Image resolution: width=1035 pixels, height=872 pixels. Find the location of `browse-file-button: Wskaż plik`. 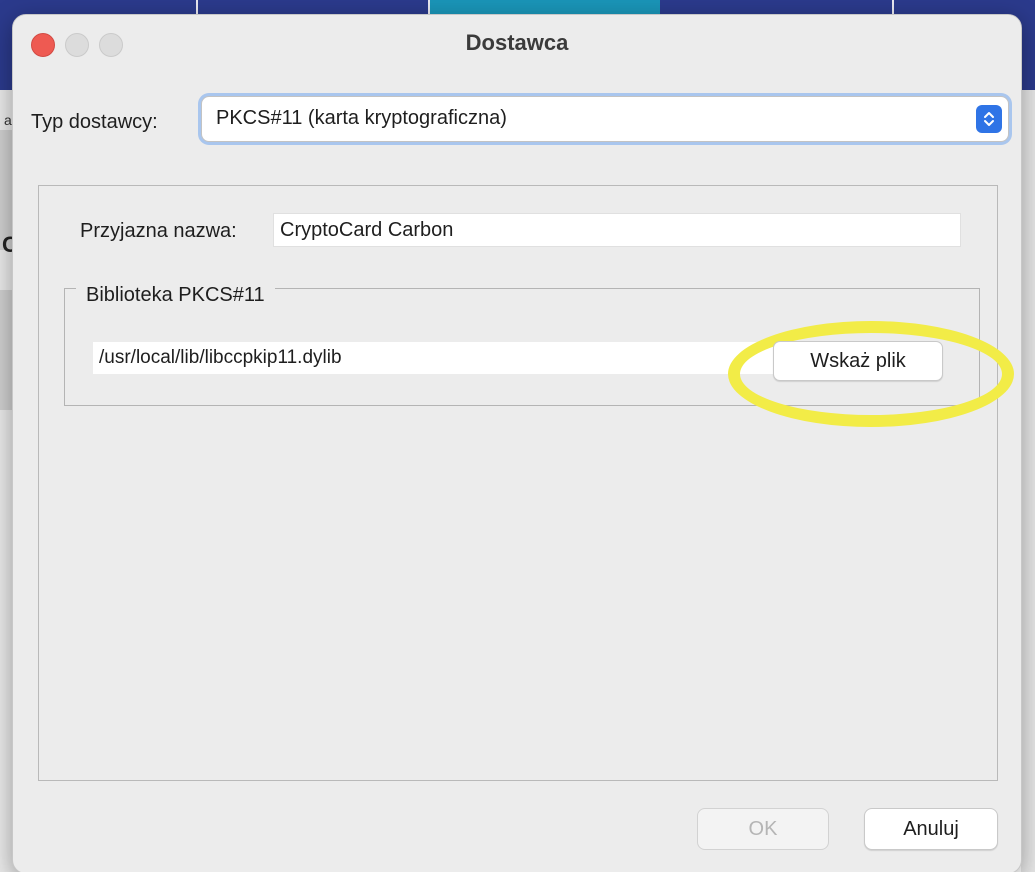

browse-file-button: Wskaż plik is located at coordinates (858, 361).